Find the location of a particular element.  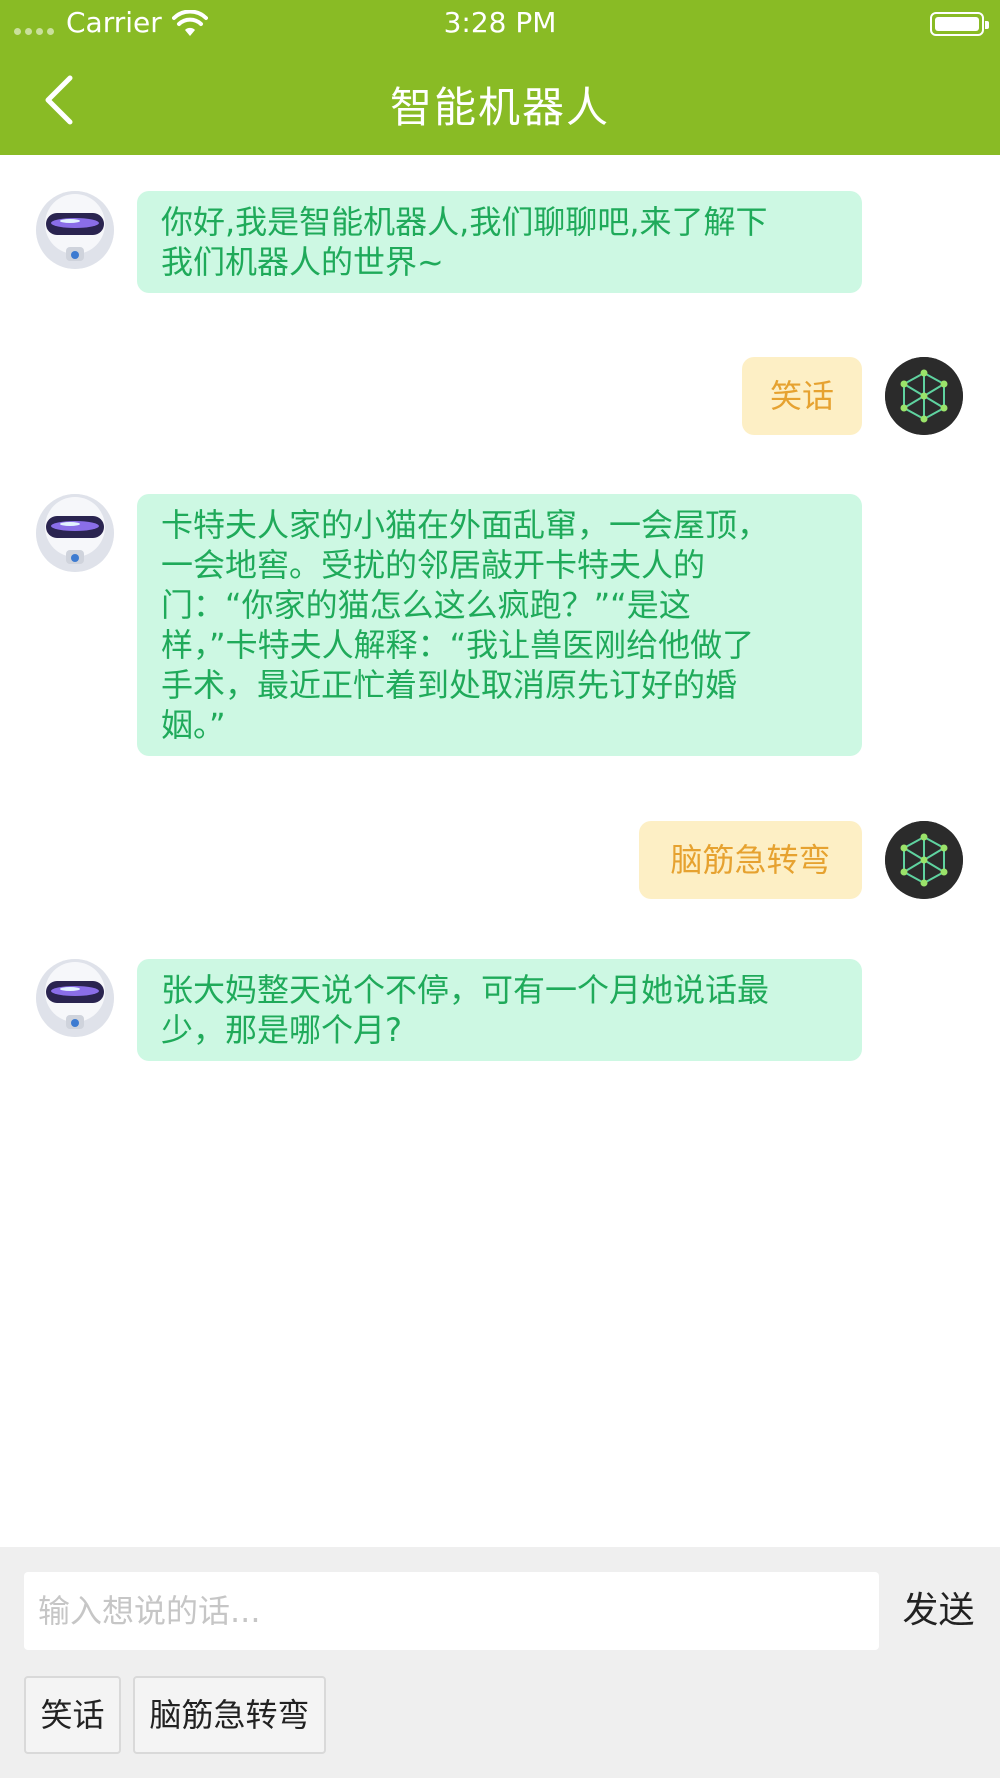

message-line: 我们机器人的世界~ is located at coordinates (302, 262).